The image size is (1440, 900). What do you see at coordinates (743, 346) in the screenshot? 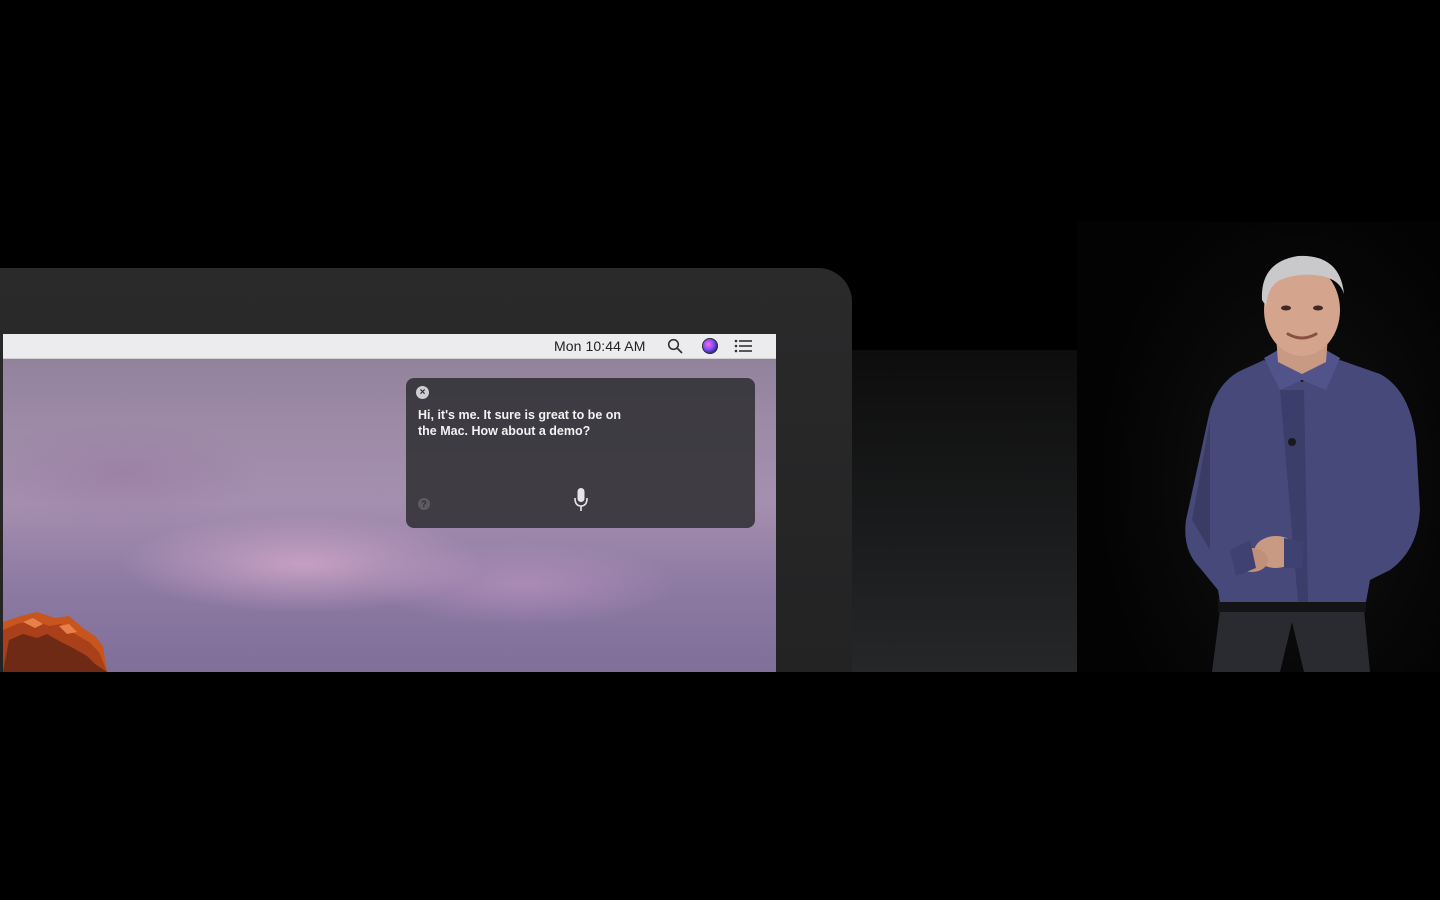
I see `notification-center-icon` at bounding box center [743, 346].